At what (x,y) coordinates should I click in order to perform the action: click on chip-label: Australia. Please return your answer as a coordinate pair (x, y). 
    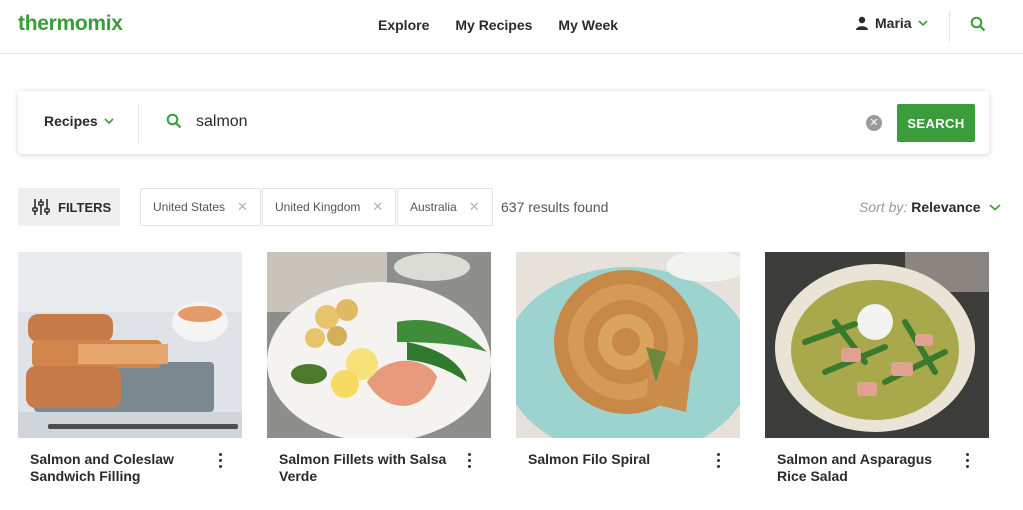
    Looking at the image, I should click on (433, 207).